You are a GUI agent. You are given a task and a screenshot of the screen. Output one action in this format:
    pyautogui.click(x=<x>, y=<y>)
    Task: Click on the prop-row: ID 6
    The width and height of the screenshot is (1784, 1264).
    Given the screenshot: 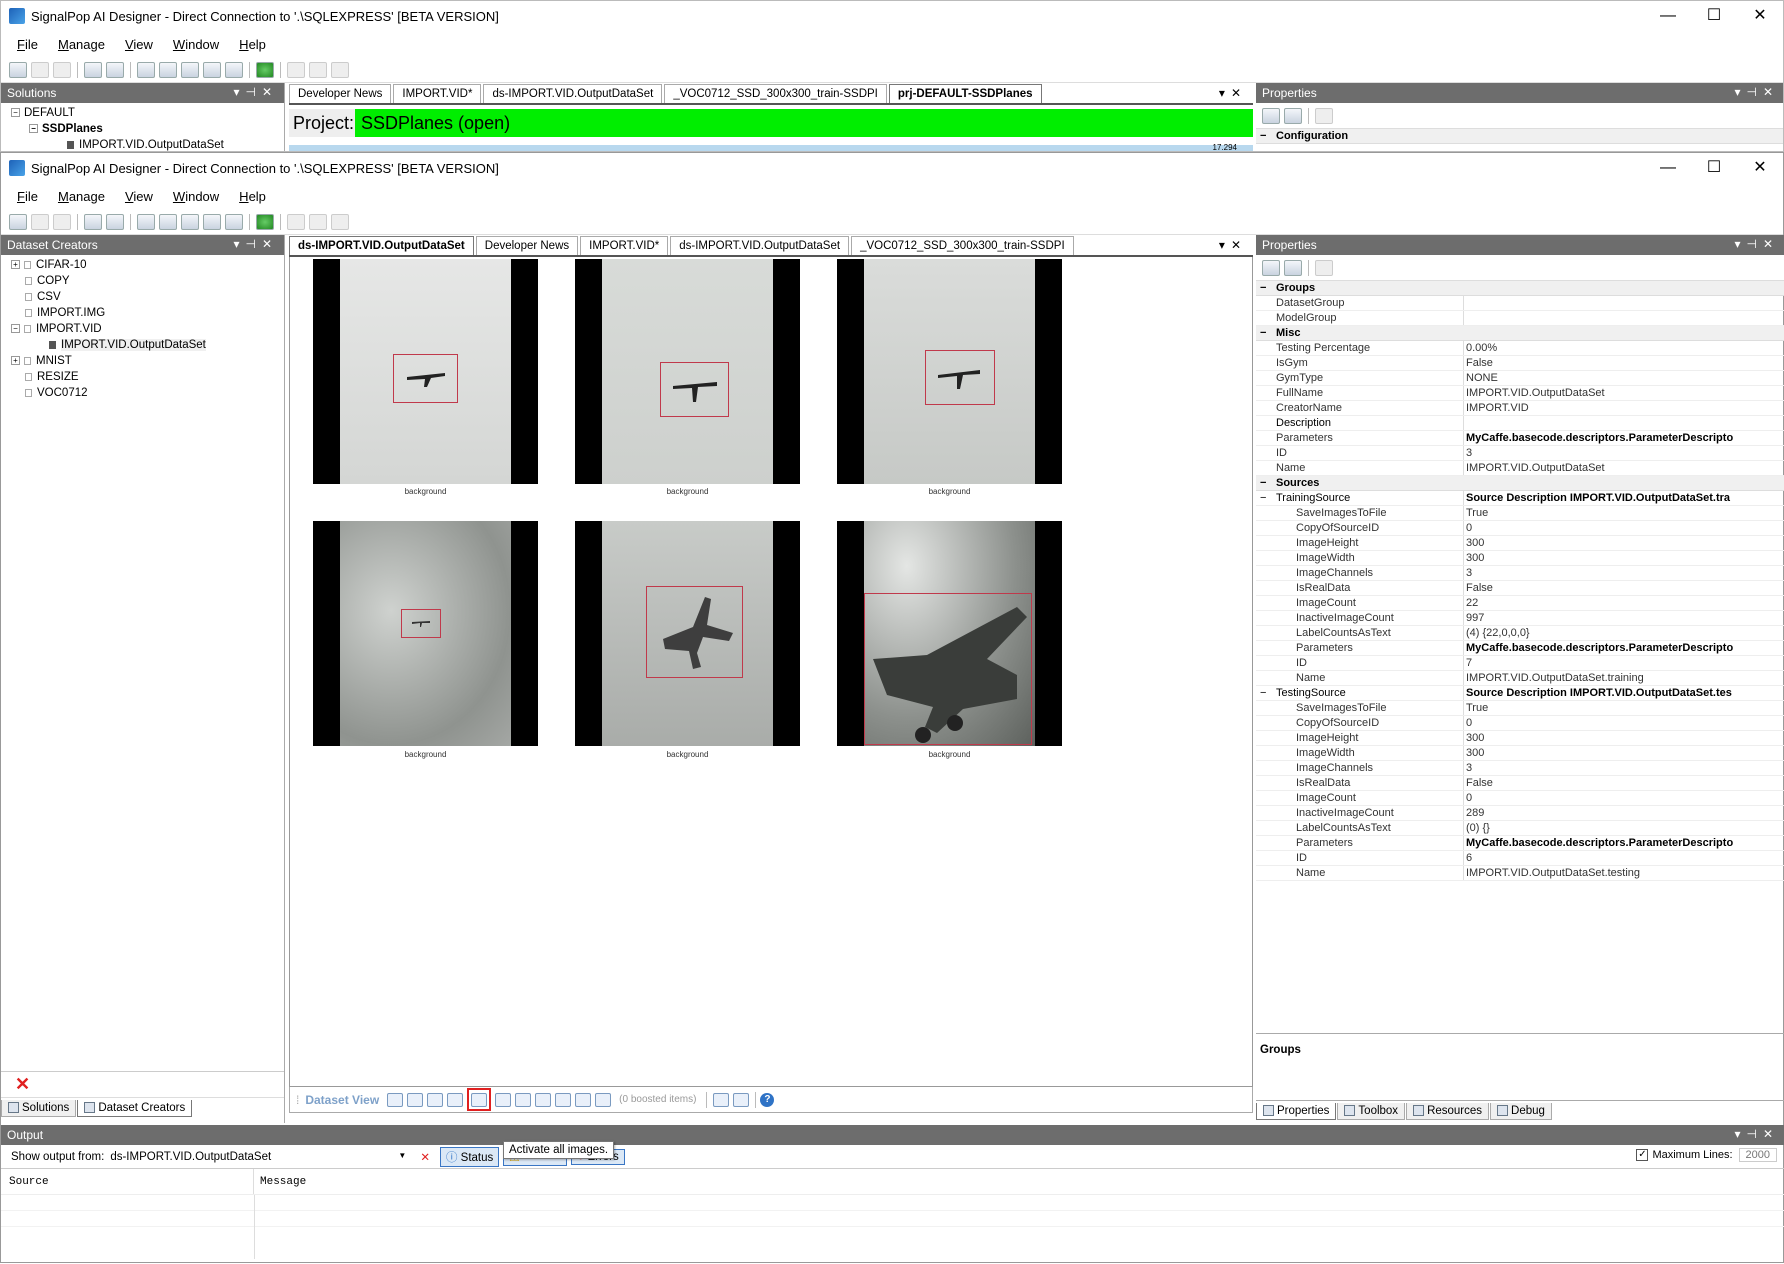 What is the action you would take?
    pyautogui.click(x=1520, y=858)
    